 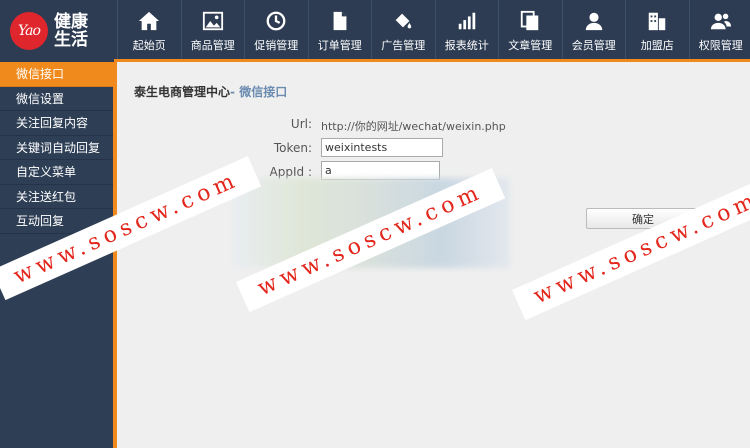 I want to click on nav-label: 订单管理, so click(x=339, y=45).